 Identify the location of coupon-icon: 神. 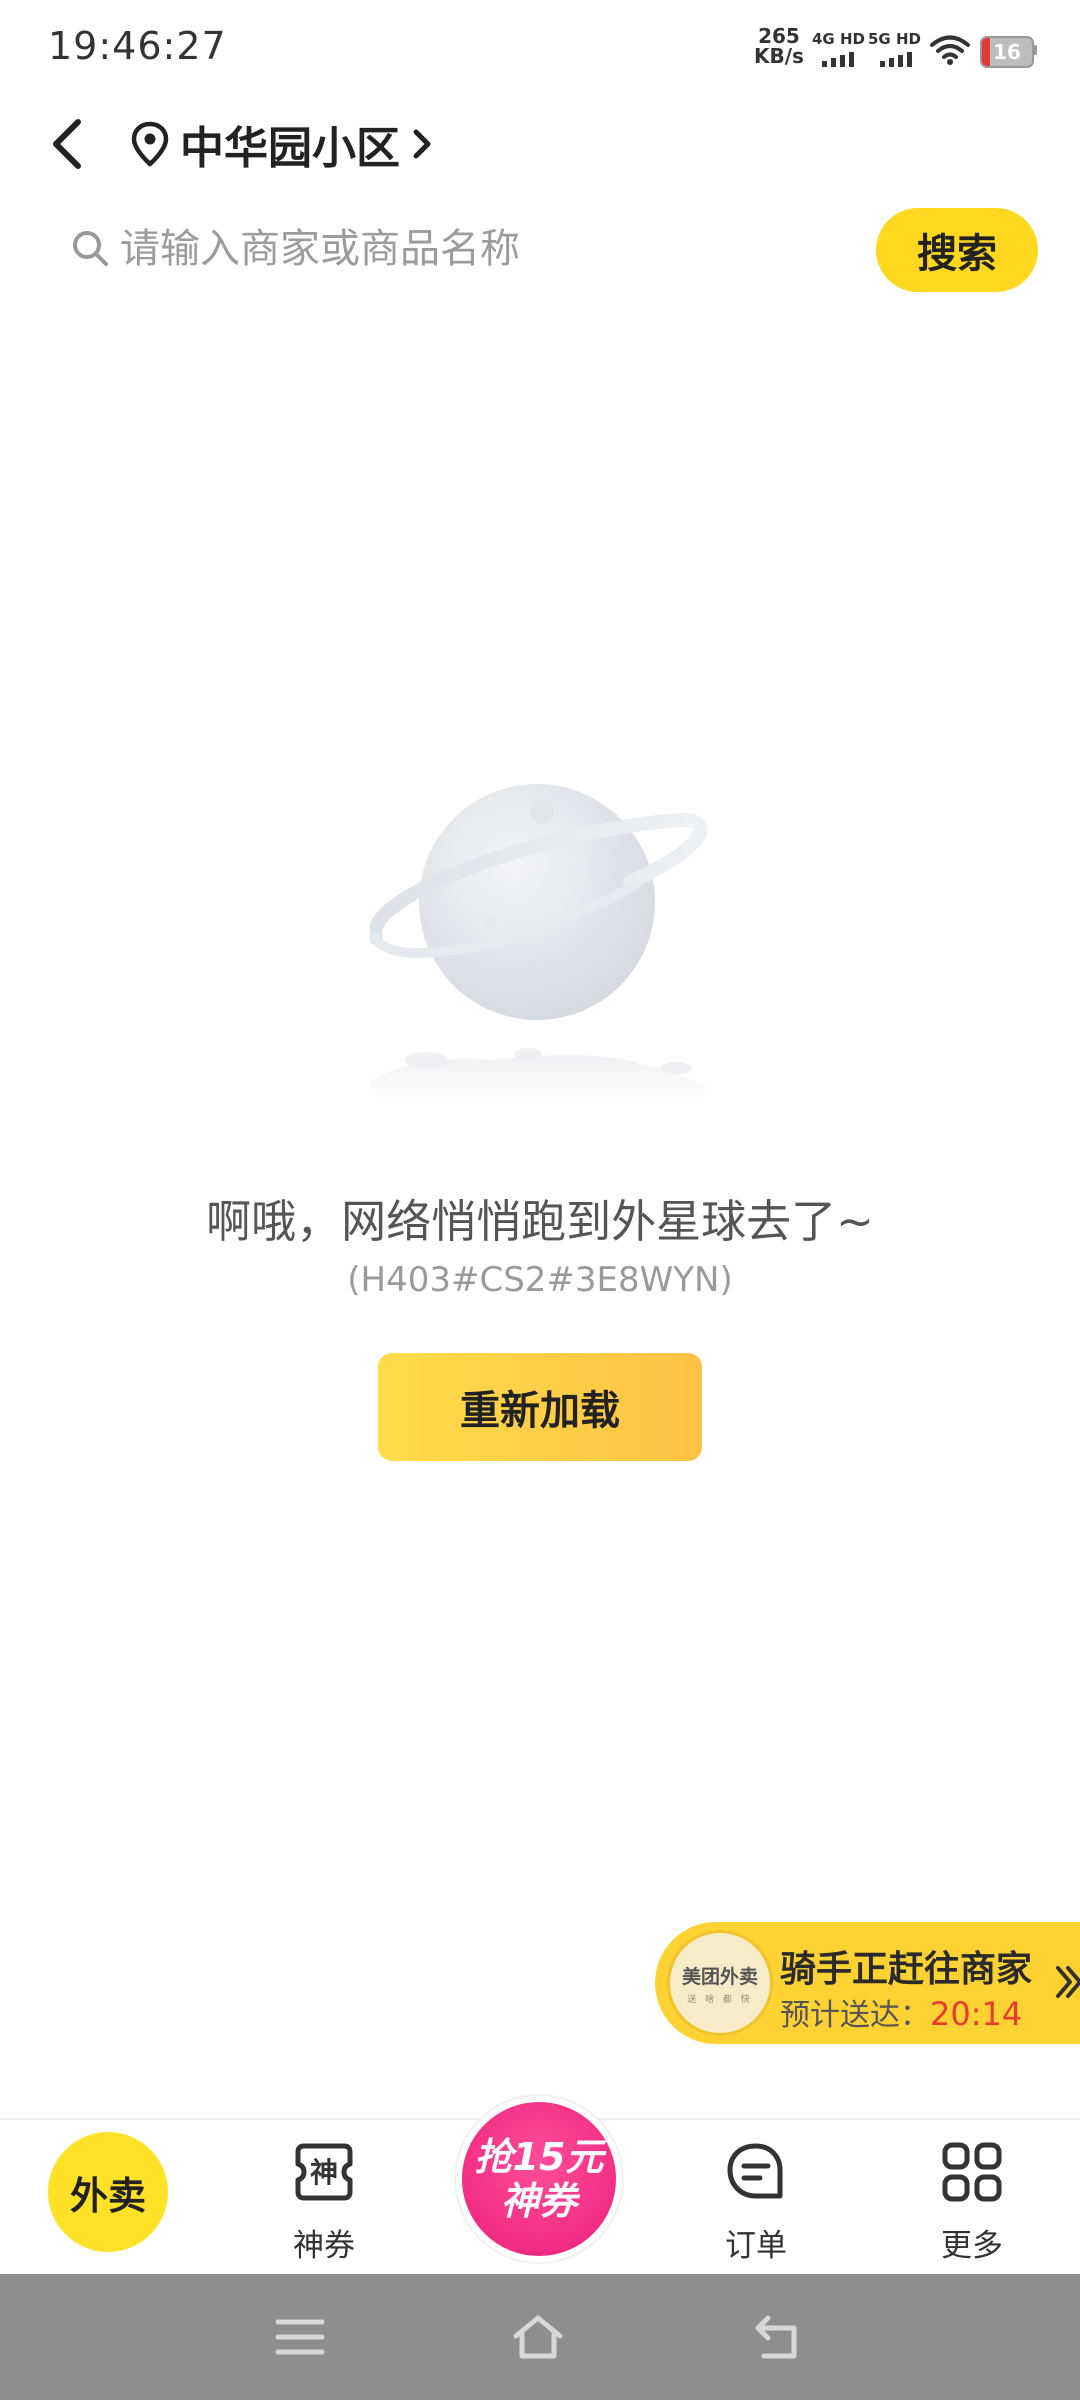
(324, 2172).